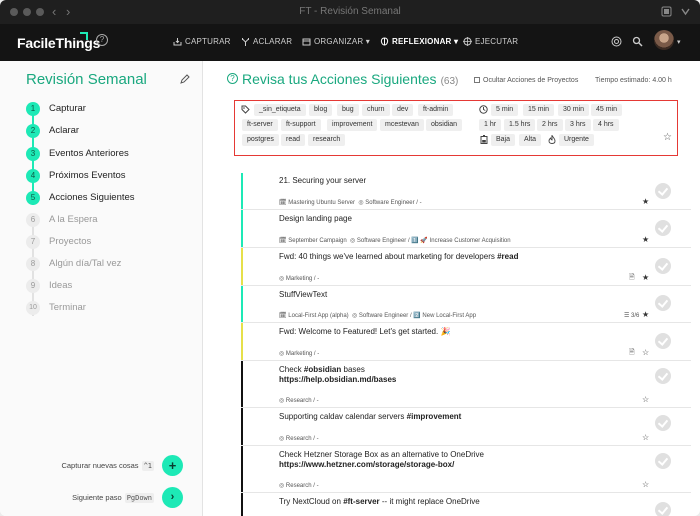 This screenshot has height=516, width=700. I want to click on hide-projects-toggle: Ocultar Acciones de Proyectos, so click(526, 80).